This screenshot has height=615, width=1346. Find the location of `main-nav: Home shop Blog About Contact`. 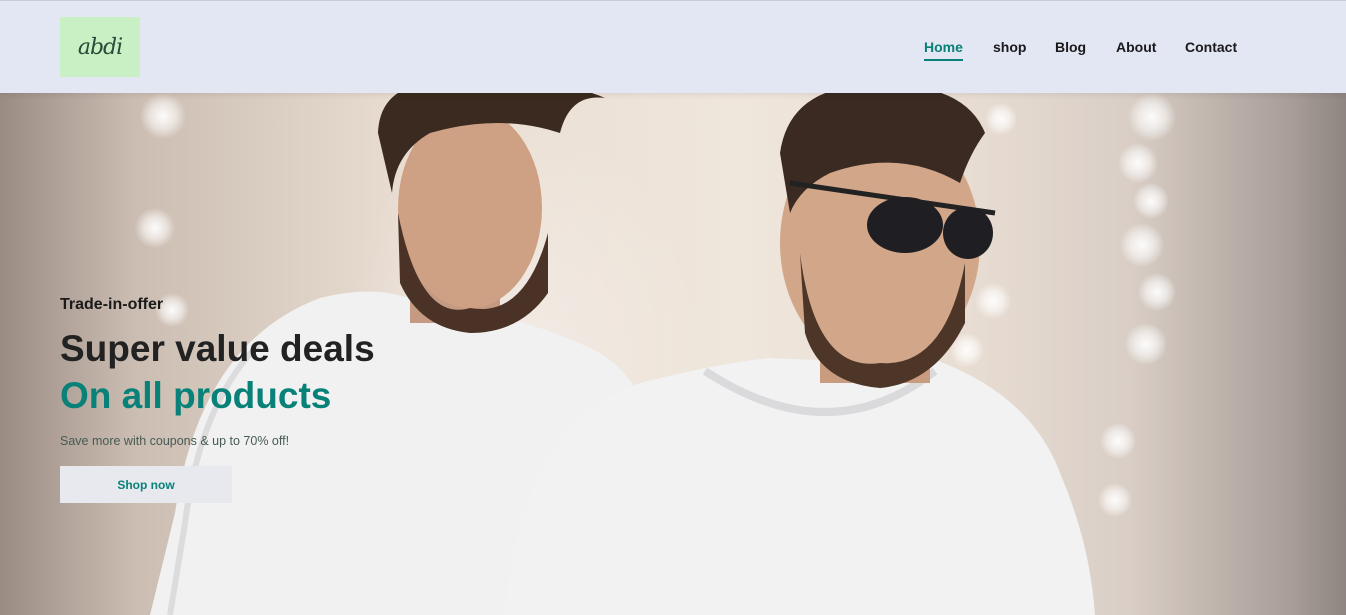

main-nav: Home shop Blog About Contact is located at coordinates (673, 51).